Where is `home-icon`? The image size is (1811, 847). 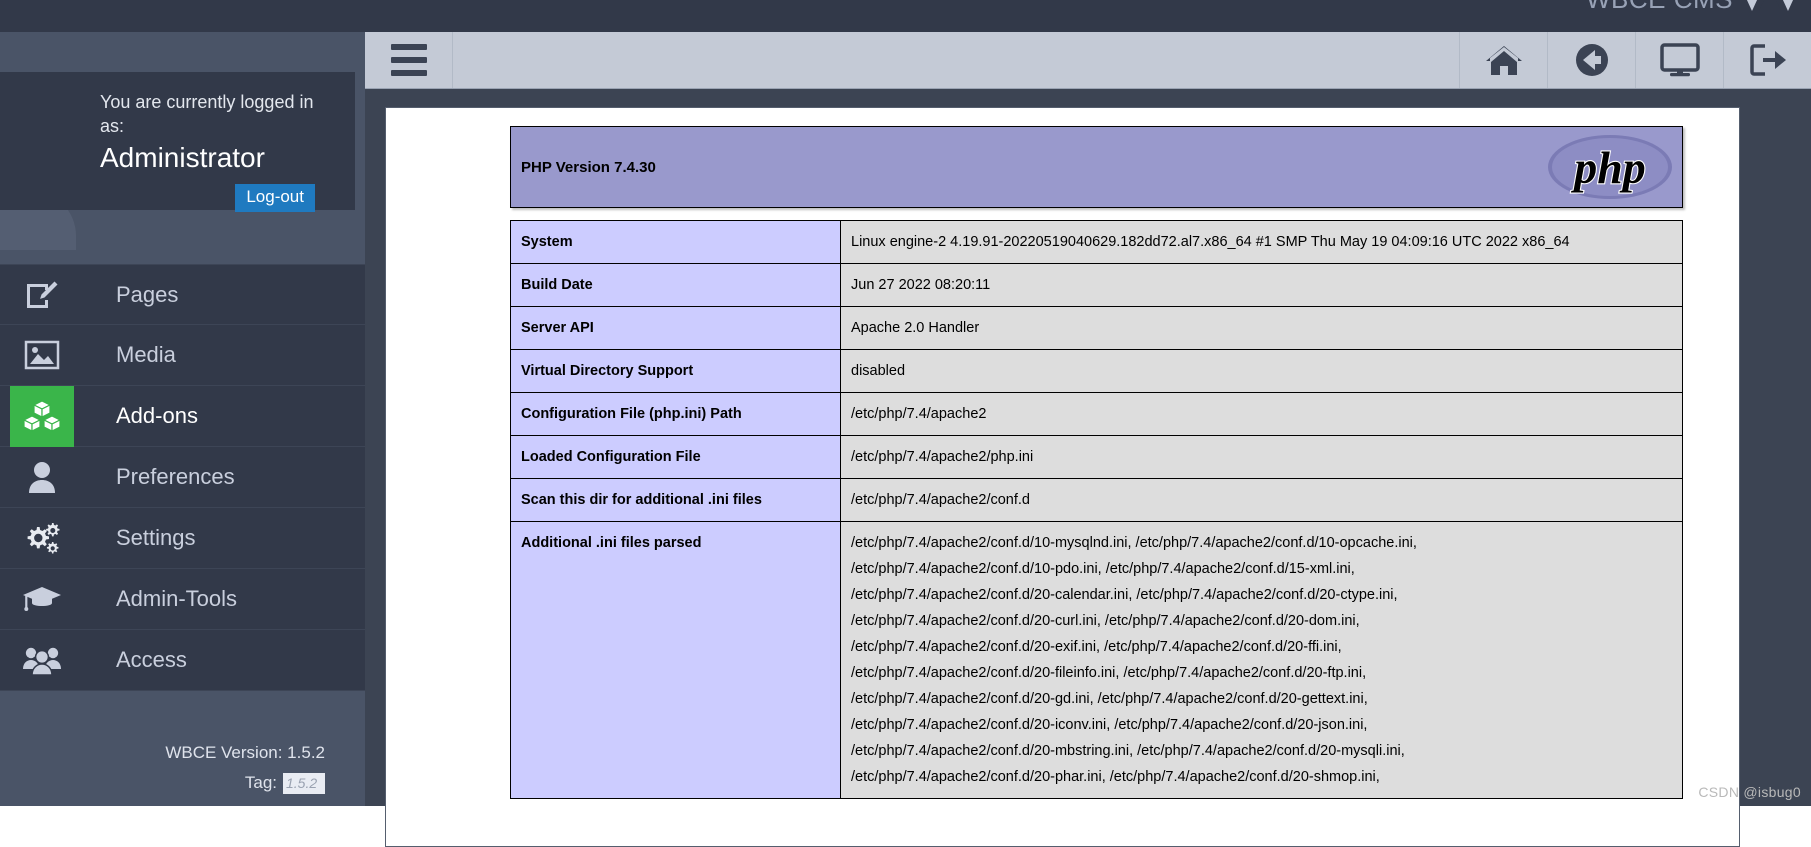
home-icon is located at coordinates (1504, 60).